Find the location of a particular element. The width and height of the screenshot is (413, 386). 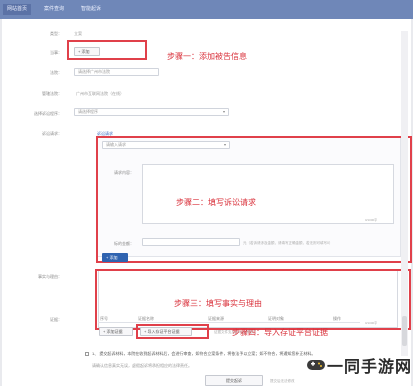

court-select: 请选择广州市法院 is located at coordinates (116, 72).